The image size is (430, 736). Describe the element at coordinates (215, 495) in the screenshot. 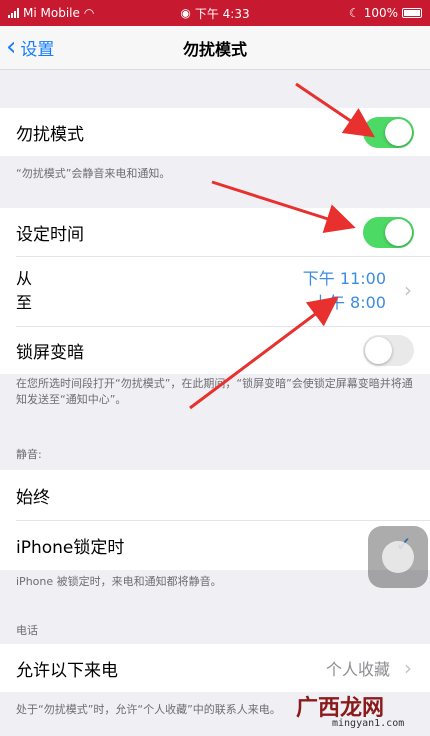

I see `always-row: 始终` at that location.